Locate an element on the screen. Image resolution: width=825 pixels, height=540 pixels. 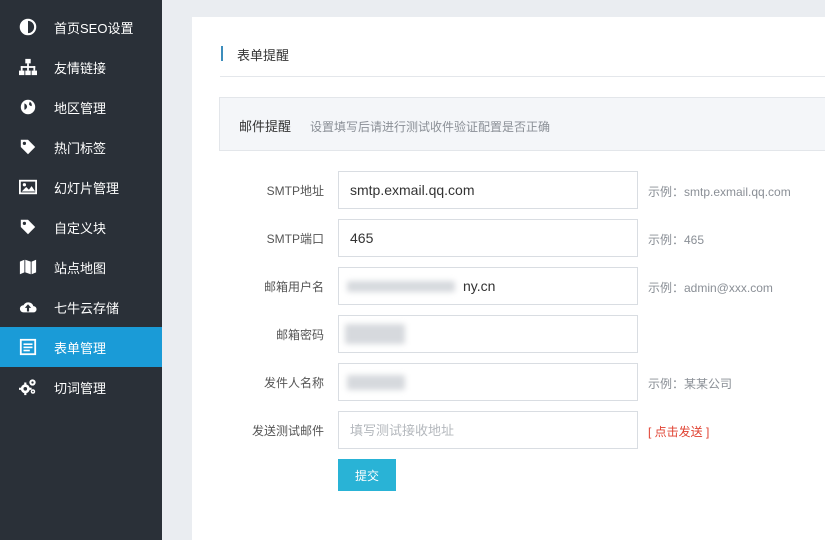
send-test-link: [ 点击发送 ] is located at coordinates (678, 431).